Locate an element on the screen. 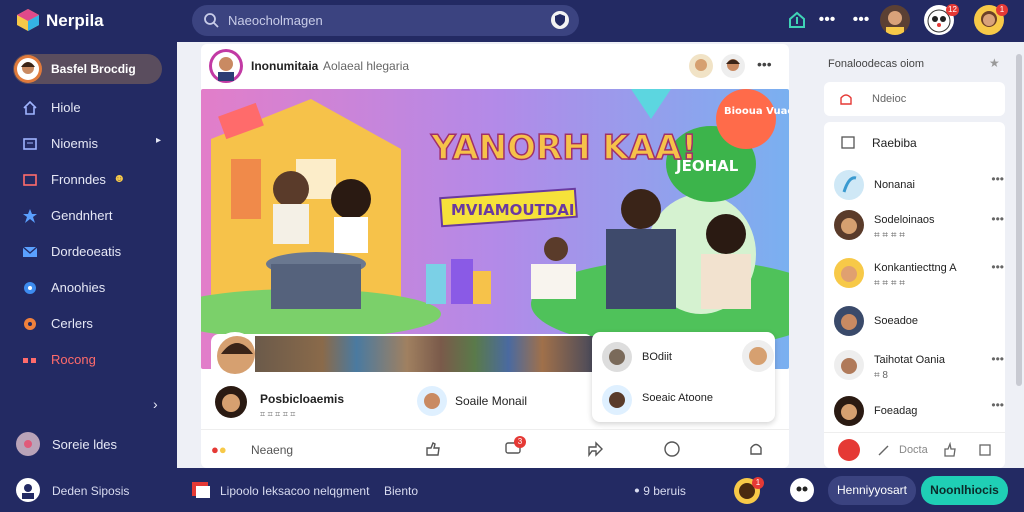 The height and width of the screenshot is (512, 1024). suggestion-popup: BOdiit Soeaic Atoone is located at coordinates (683, 377).